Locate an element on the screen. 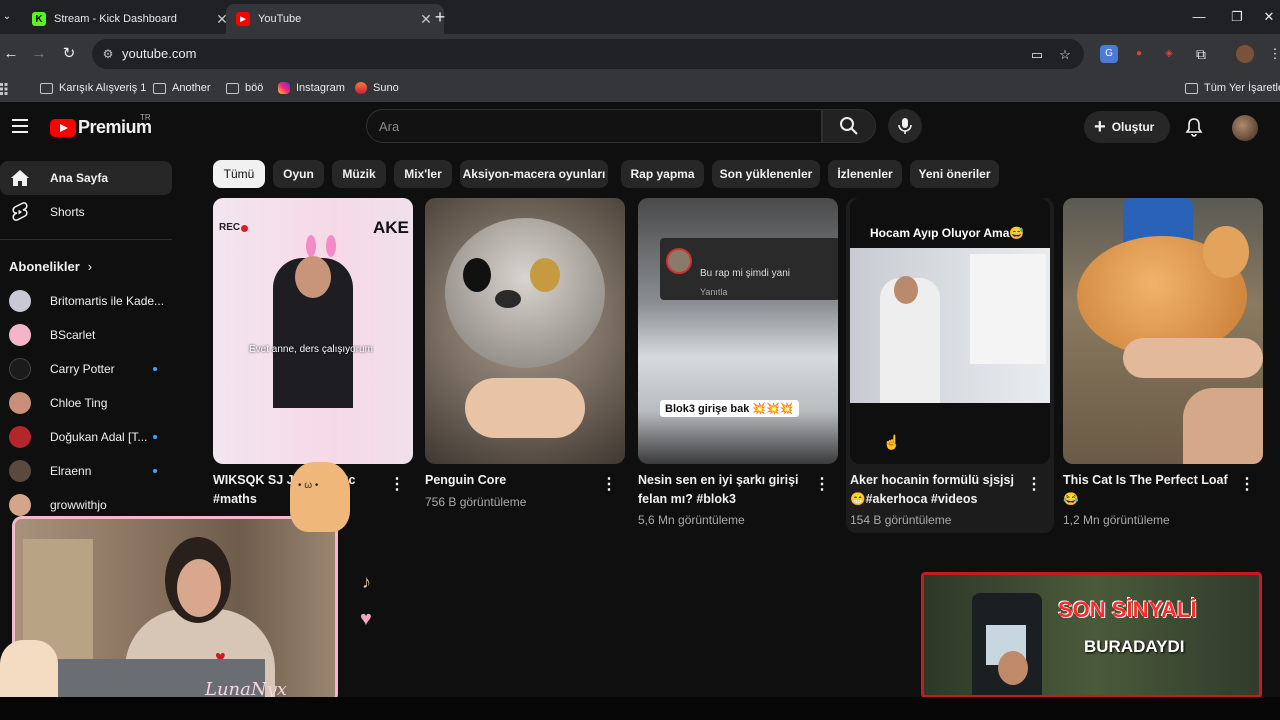 Image resolution: width=1280 pixels, height=720 pixels. video-overlay-text: Hocam Ayıp Oluyor Ama😅 is located at coordinates (947, 233).